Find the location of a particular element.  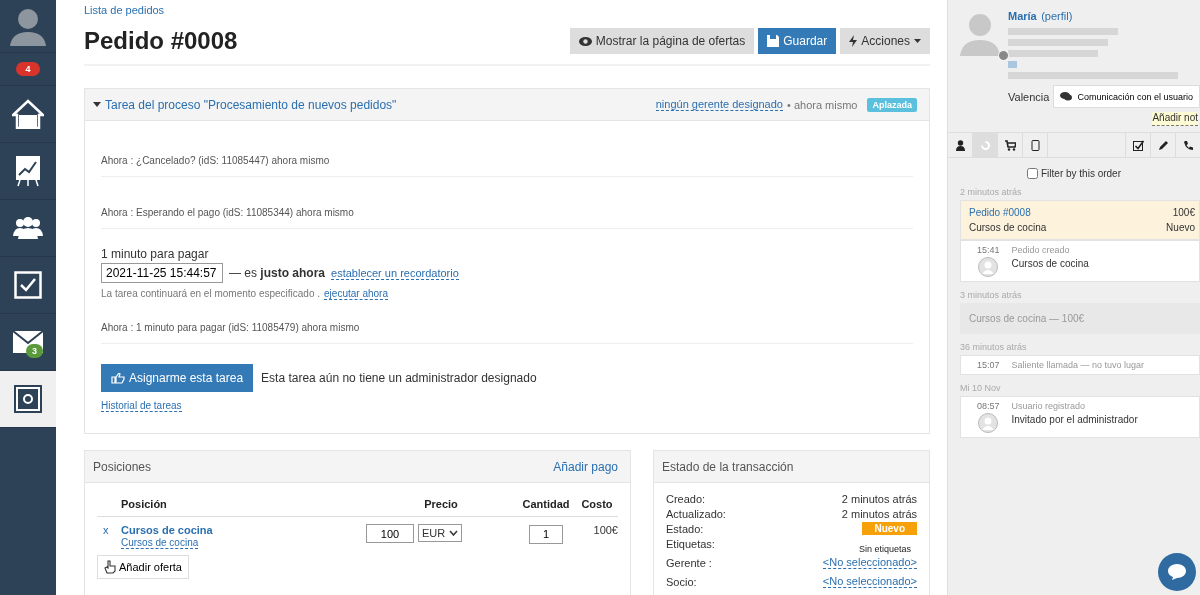

quantity-field: 1 is located at coordinates (546, 534).